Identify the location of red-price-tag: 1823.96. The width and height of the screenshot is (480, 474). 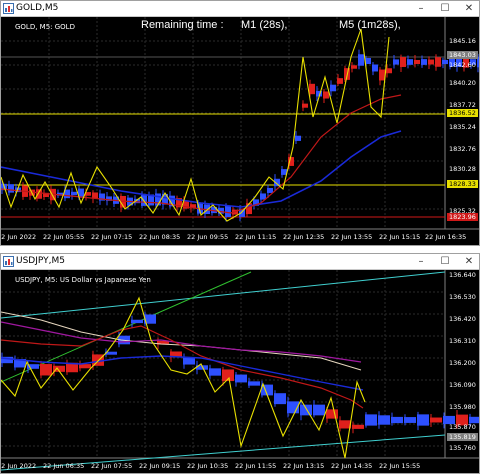
(462, 217).